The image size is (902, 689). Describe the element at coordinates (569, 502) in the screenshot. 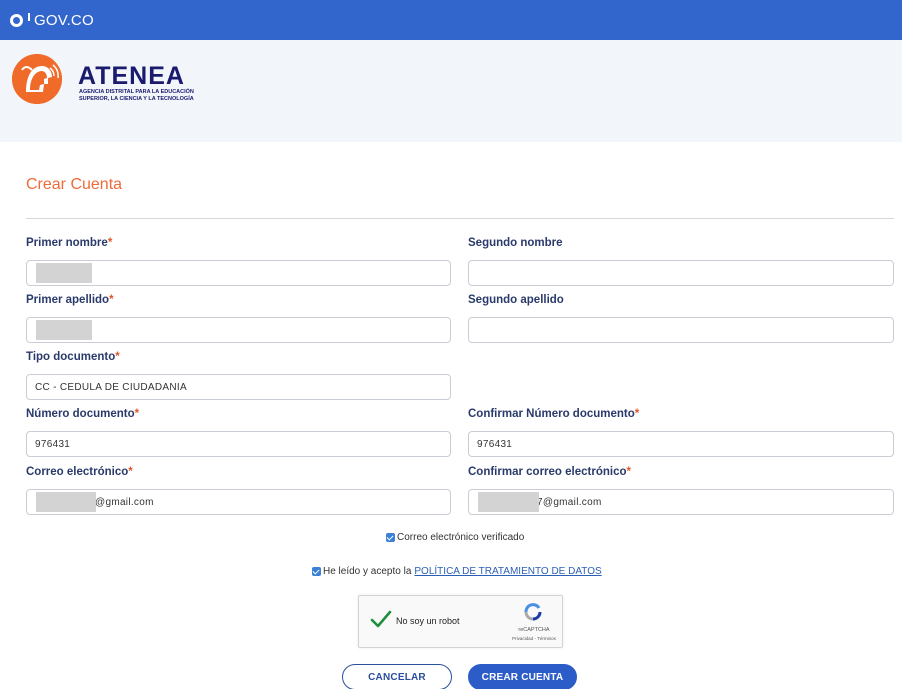

I see `confirmar-correo-value: 7@gmail.com` at that location.